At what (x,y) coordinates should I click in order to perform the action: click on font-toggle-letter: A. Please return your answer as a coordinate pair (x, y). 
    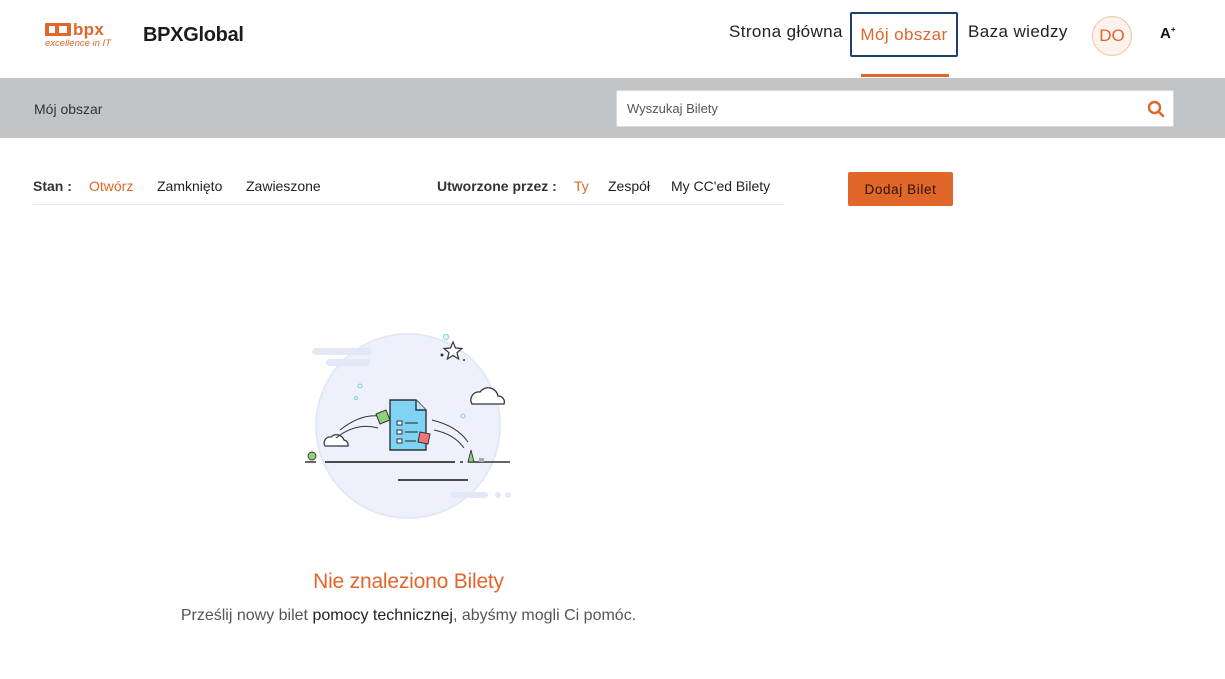
    Looking at the image, I should click on (1165, 33).